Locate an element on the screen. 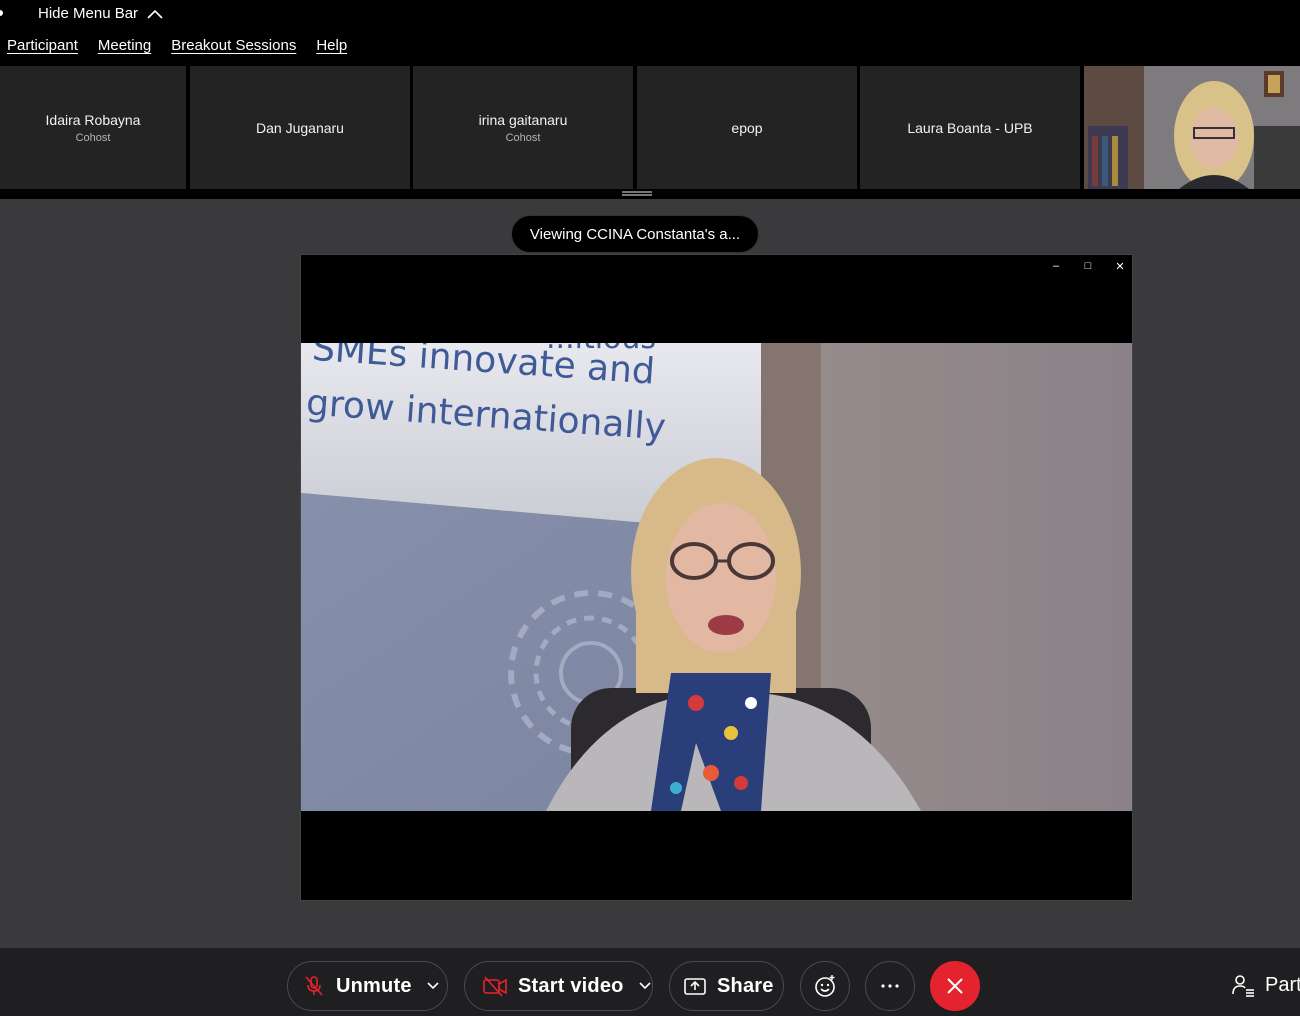 The height and width of the screenshot is (1016, 1300). participants-icon is located at coordinates (1243, 986).